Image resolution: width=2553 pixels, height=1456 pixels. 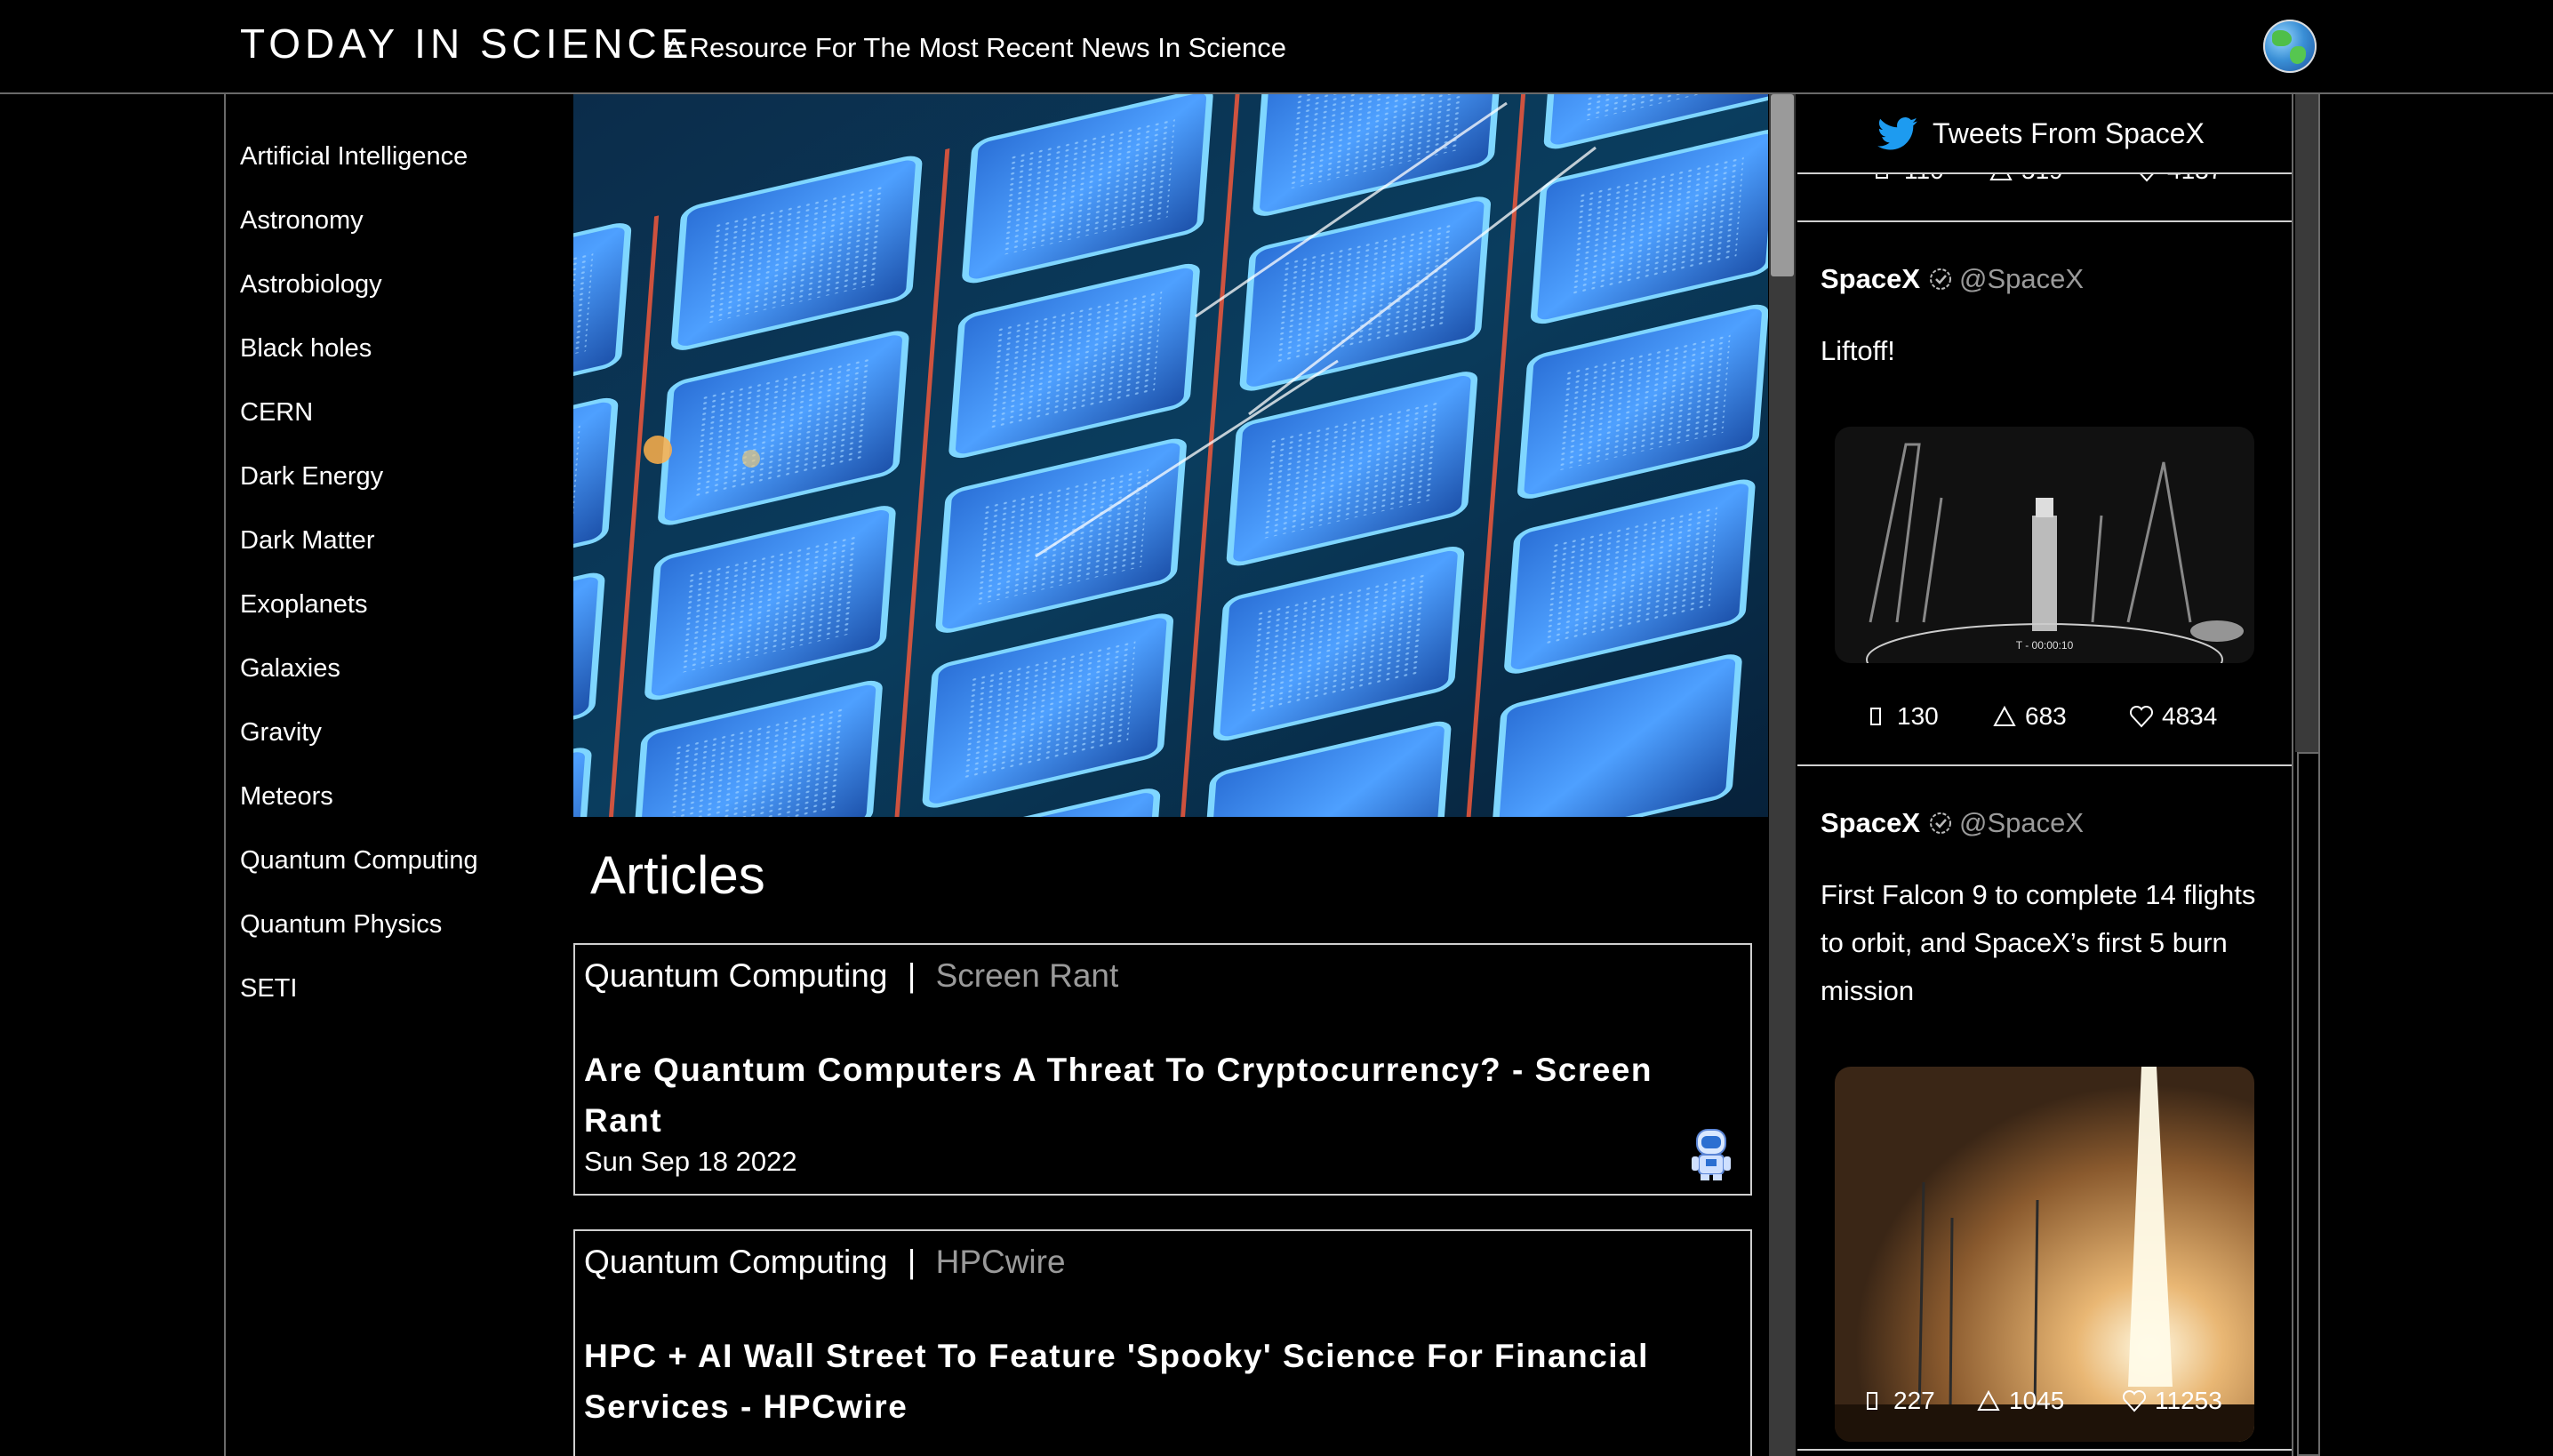 I want to click on article-source: Screen Rant, so click(x=1027, y=975).